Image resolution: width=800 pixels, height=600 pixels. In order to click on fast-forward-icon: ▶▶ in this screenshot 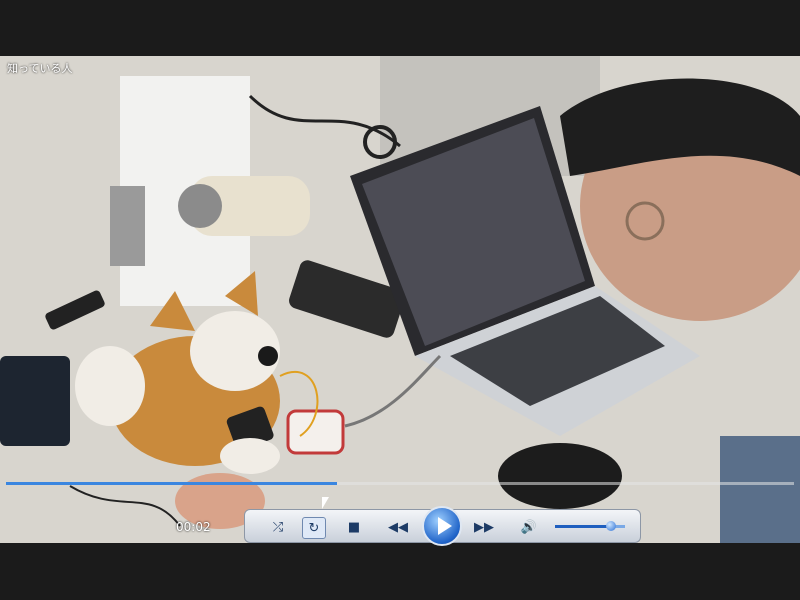, I will do `click(484, 527)`.